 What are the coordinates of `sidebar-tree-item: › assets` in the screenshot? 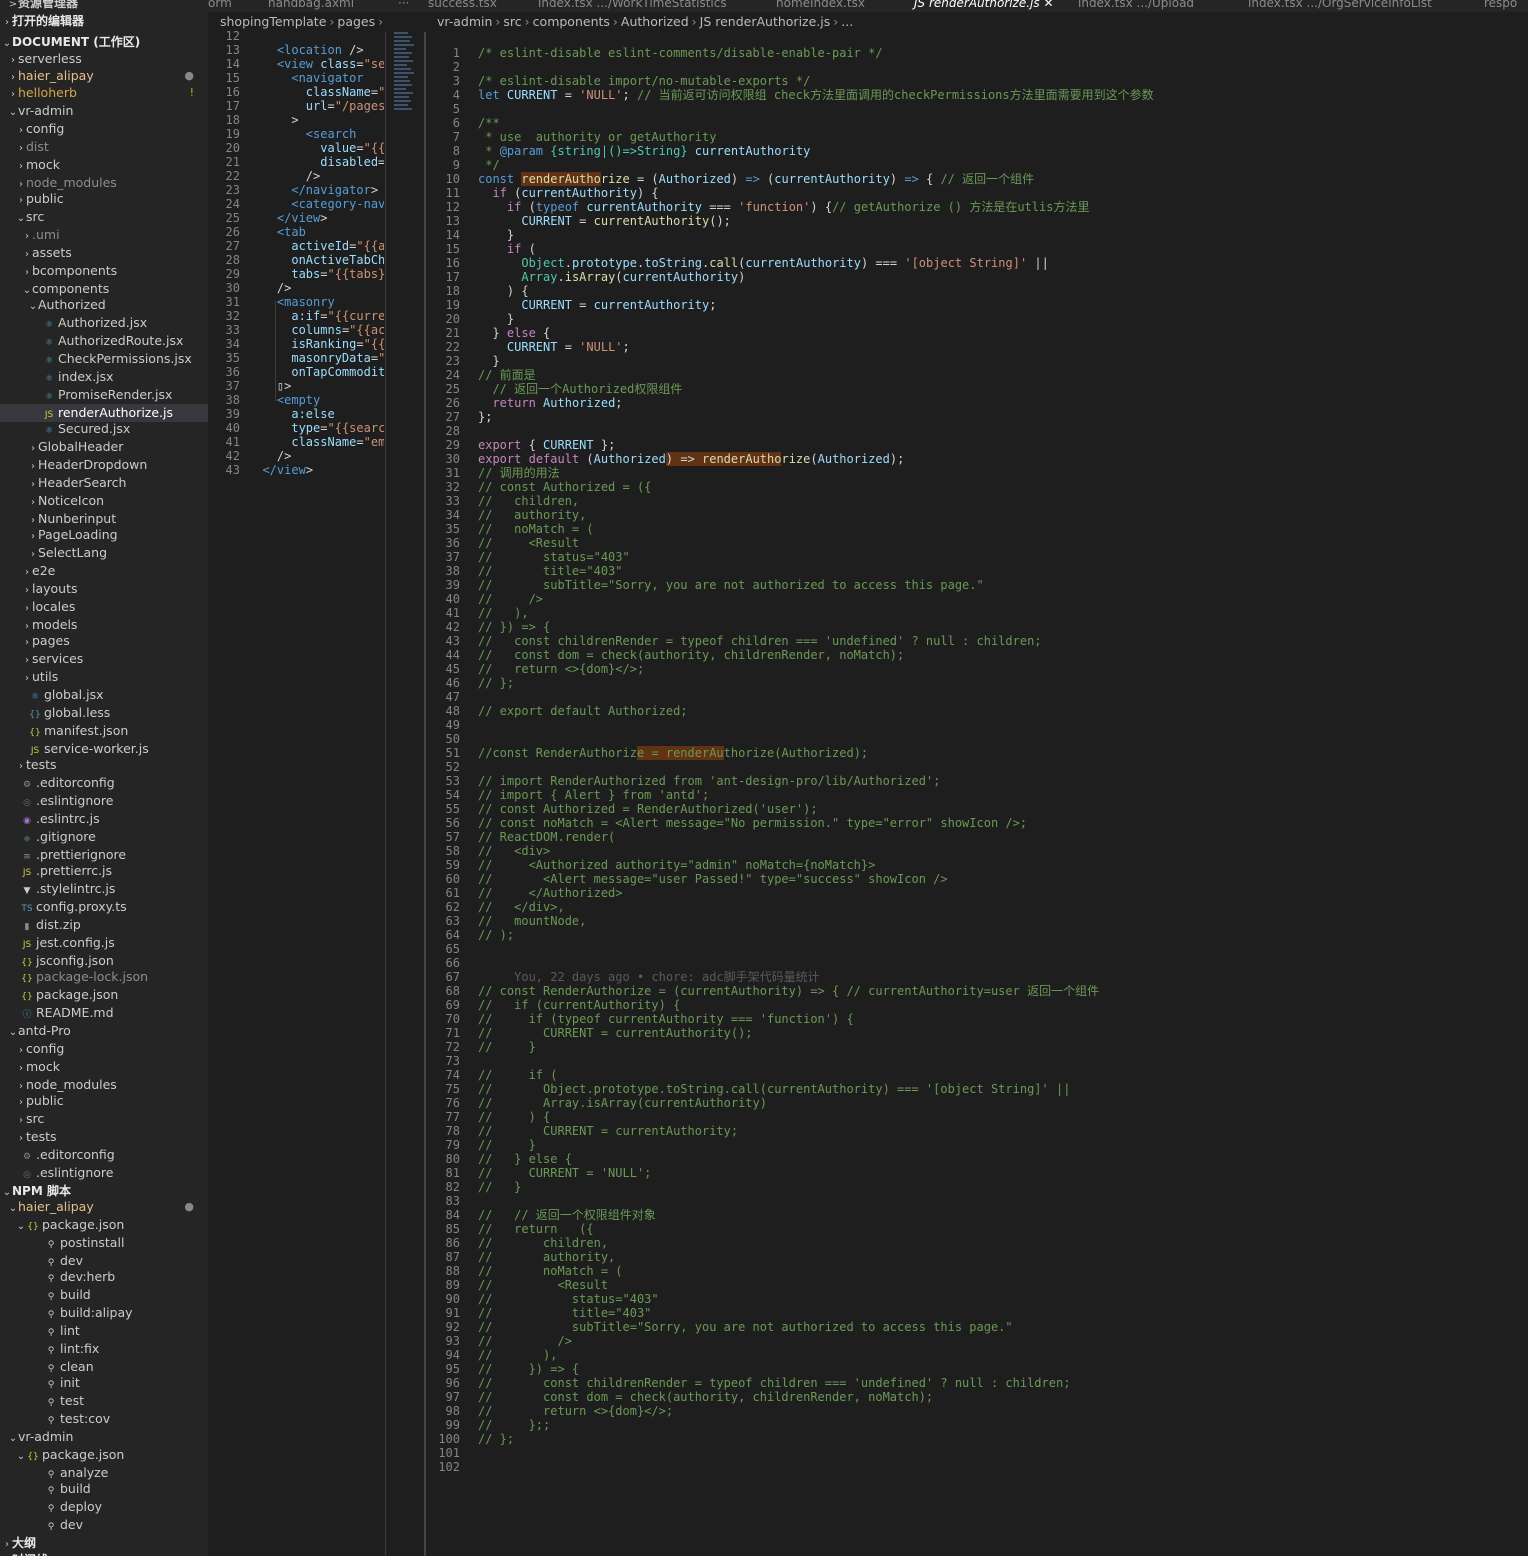 It's located at (104, 253).